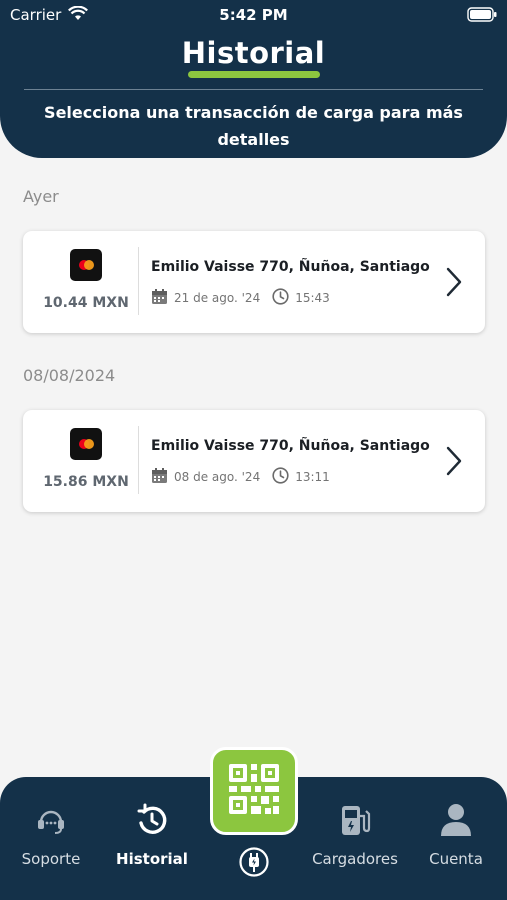 The height and width of the screenshot is (900, 507). What do you see at coordinates (253, 89) in the screenshot?
I see `header-divider` at bounding box center [253, 89].